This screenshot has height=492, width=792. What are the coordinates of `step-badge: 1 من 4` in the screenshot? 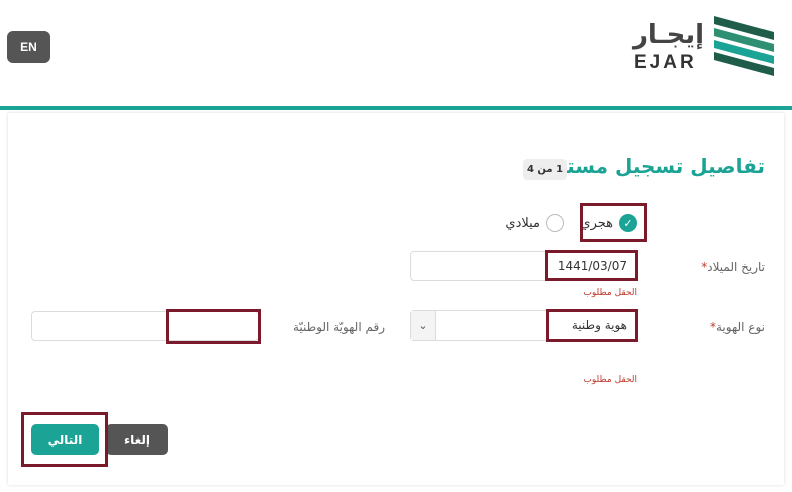 It's located at (545, 169).